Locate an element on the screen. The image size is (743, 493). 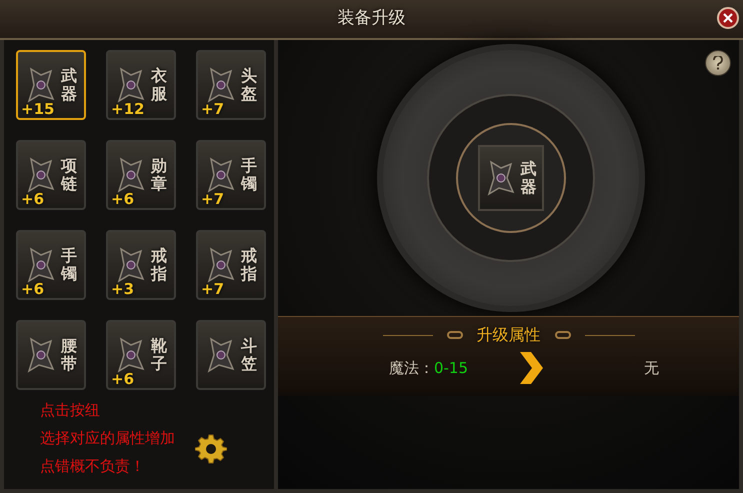
equipment-slot: 手镯 +7 is located at coordinates (231, 175).